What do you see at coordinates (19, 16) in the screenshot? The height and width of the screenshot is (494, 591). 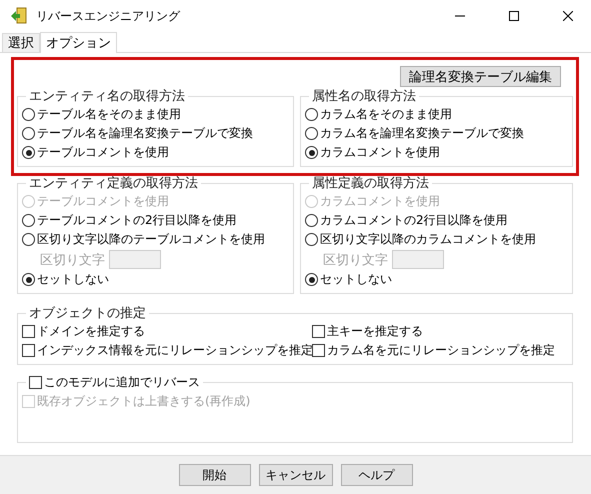 I see `app-icon` at bounding box center [19, 16].